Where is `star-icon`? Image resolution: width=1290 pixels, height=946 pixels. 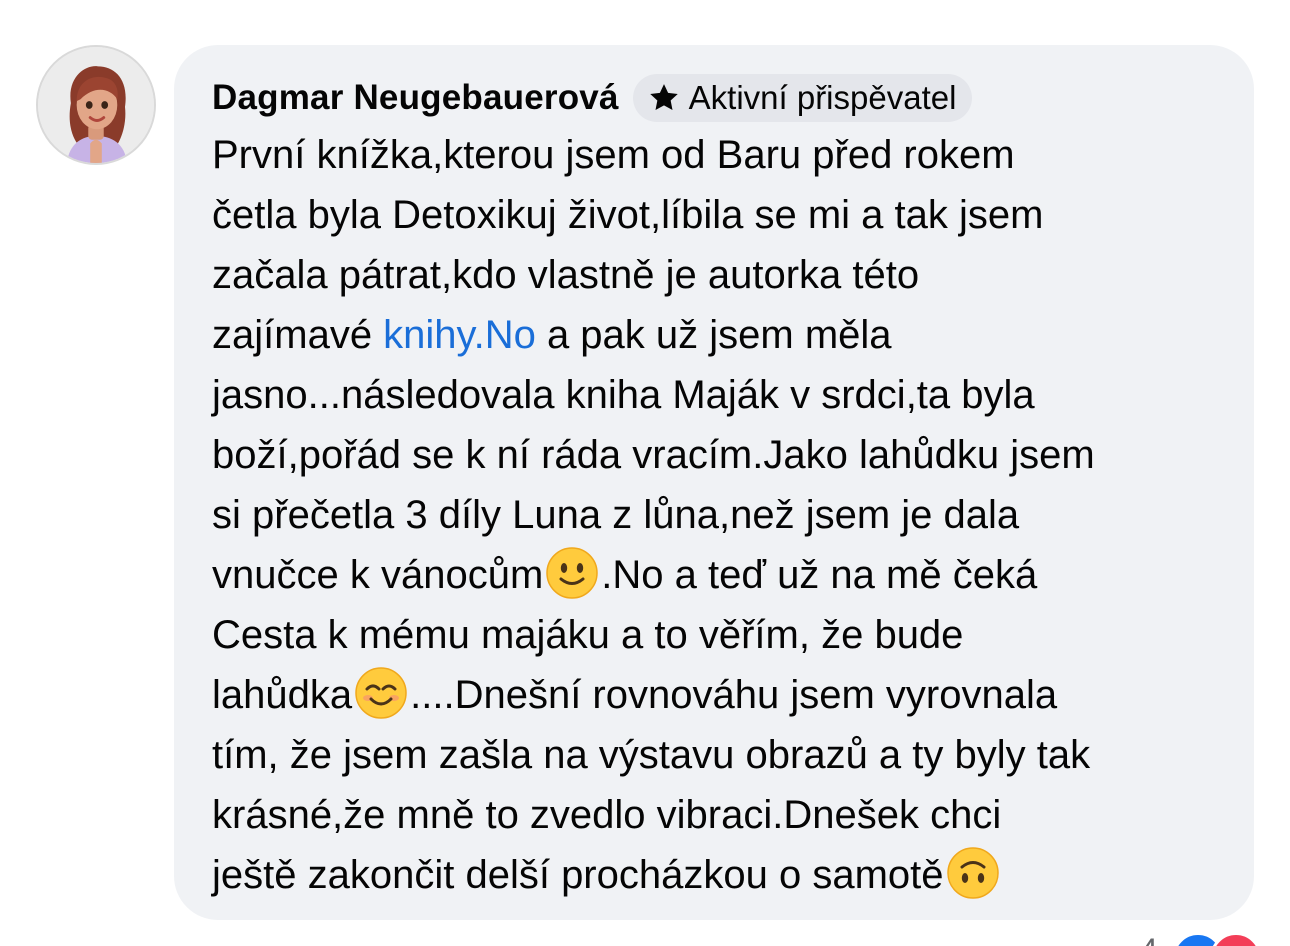
star-icon is located at coordinates (664, 98).